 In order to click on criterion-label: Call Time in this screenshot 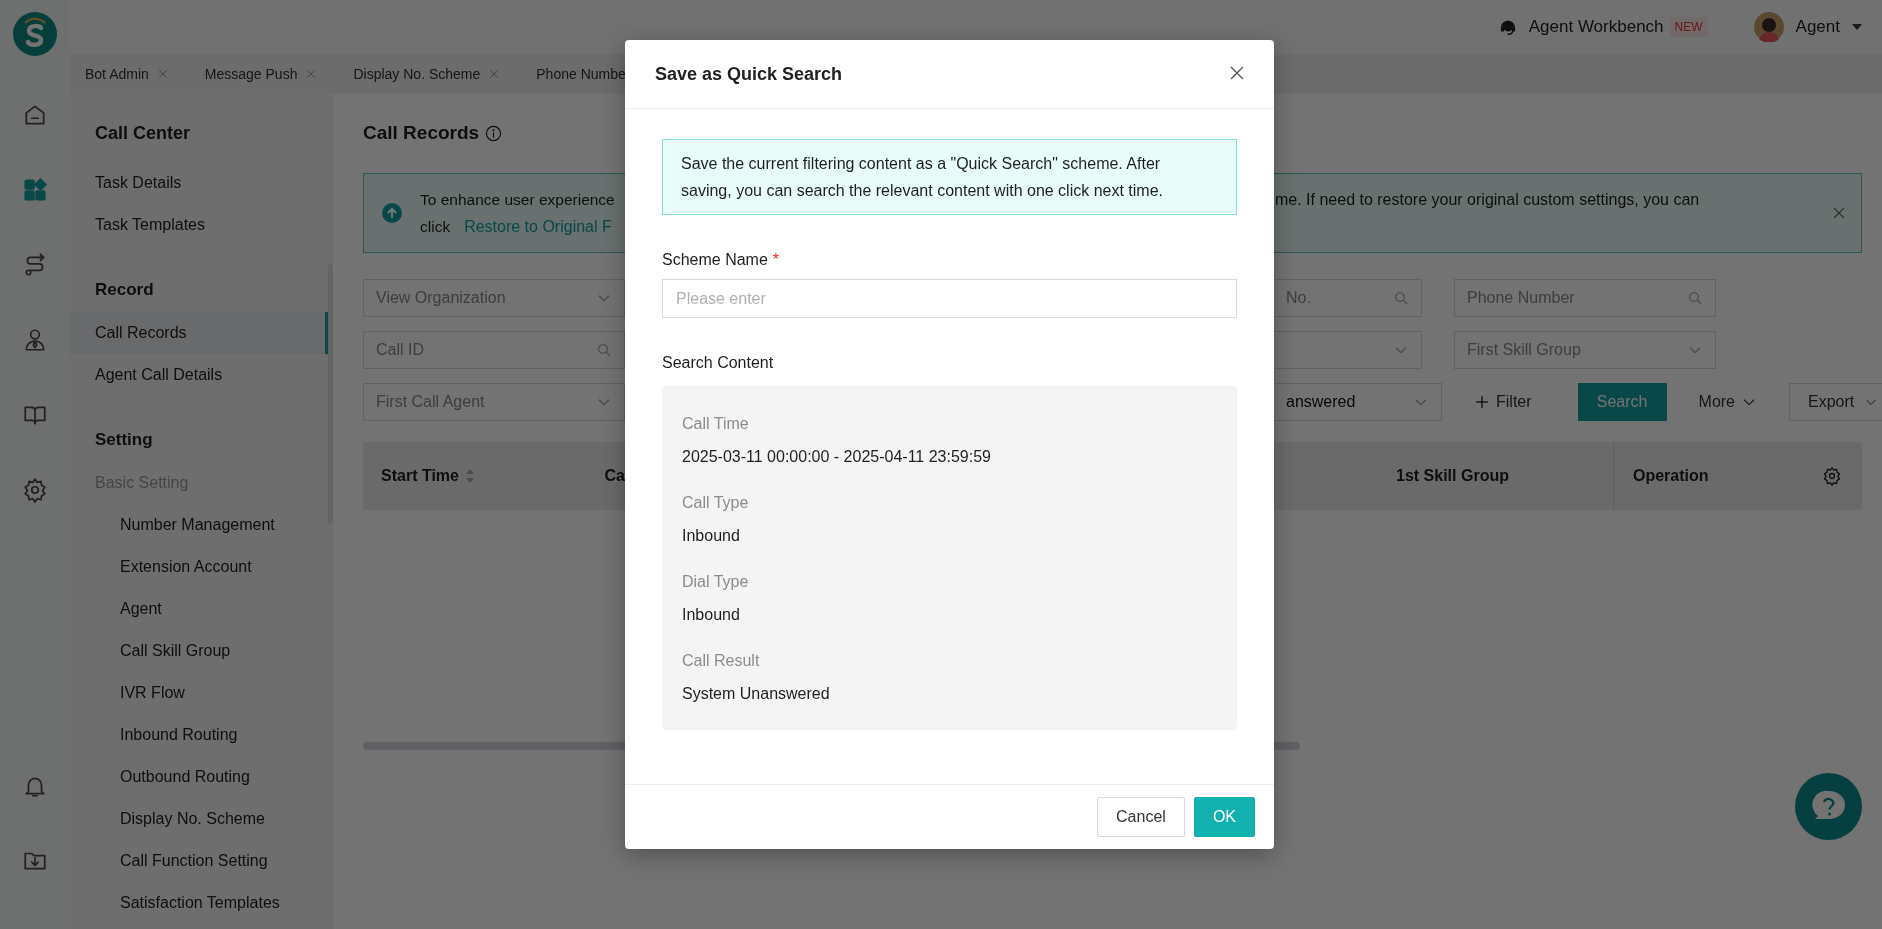, I will do `click(716, 424)`.